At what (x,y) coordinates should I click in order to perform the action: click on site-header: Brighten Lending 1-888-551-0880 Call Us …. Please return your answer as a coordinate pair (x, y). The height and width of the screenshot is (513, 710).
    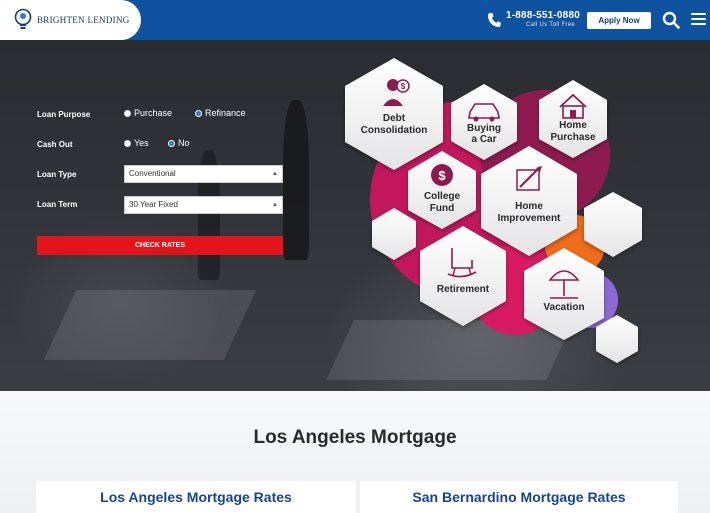
    Looking at the image, I should click on (355, 20).